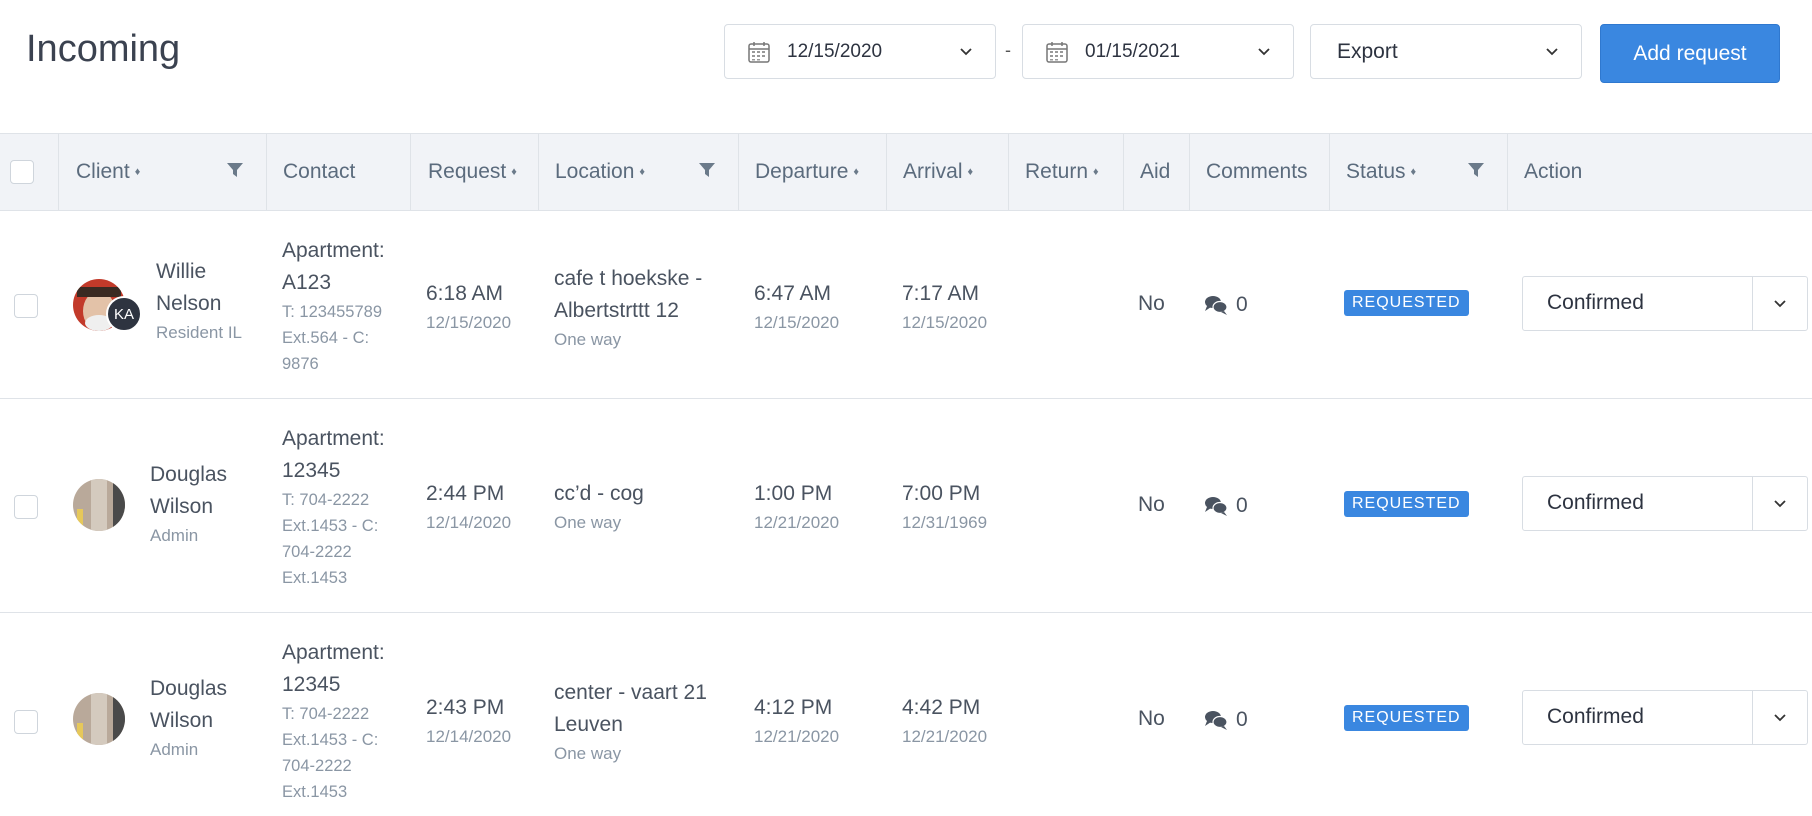  Describe the element at coordinates (465, 493) in the screenshot. I see `request-time: 2:44 PM` at that location.